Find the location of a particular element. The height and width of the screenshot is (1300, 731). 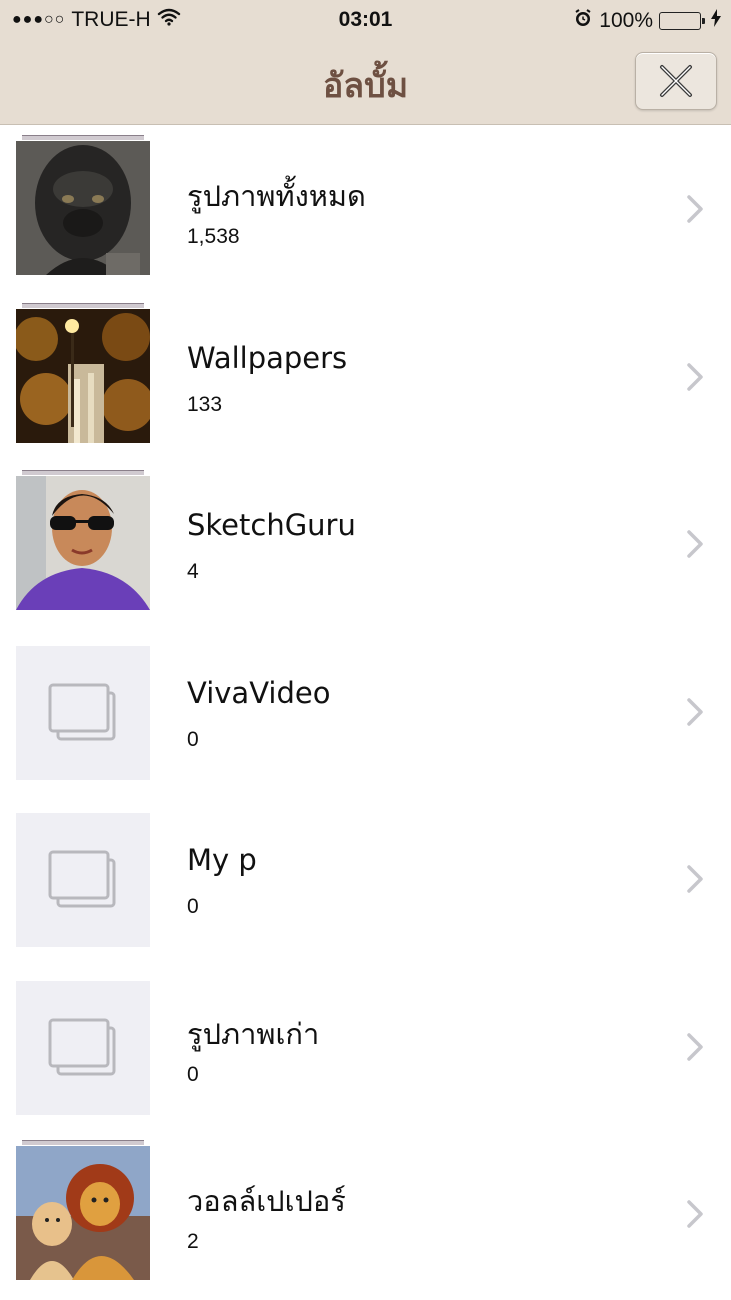

street-night-thumbnail is located at coordinates (84, 375).